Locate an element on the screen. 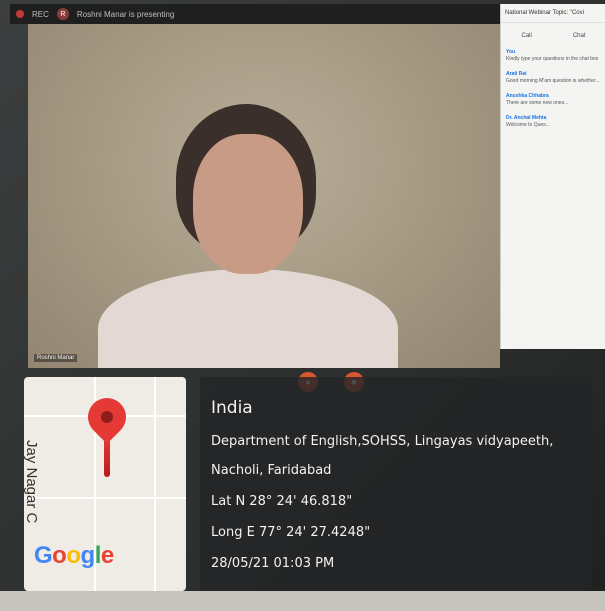 This screenshot has width=605, height=611. chat-sender: Anushka Chhabra is located at coordinates (527, 96).